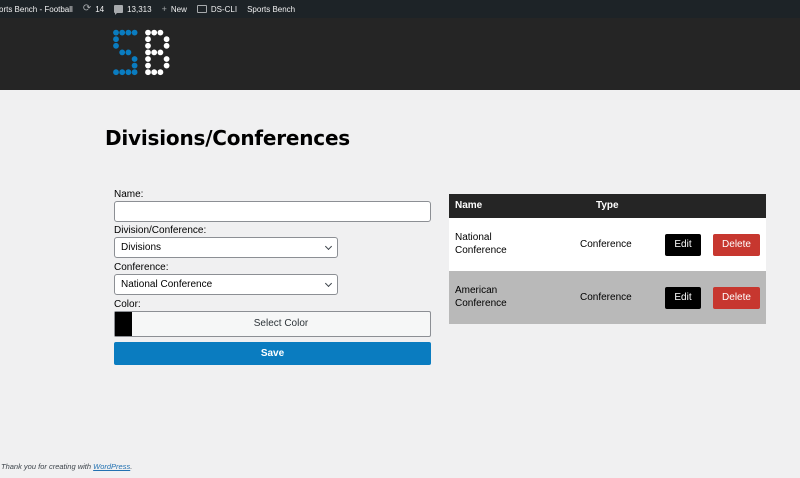 Image resolution: width=800 pixels, height=478 pixels. Describe the element at coordinates (272, 211) in the screenshot. I see `name-input` at that location.